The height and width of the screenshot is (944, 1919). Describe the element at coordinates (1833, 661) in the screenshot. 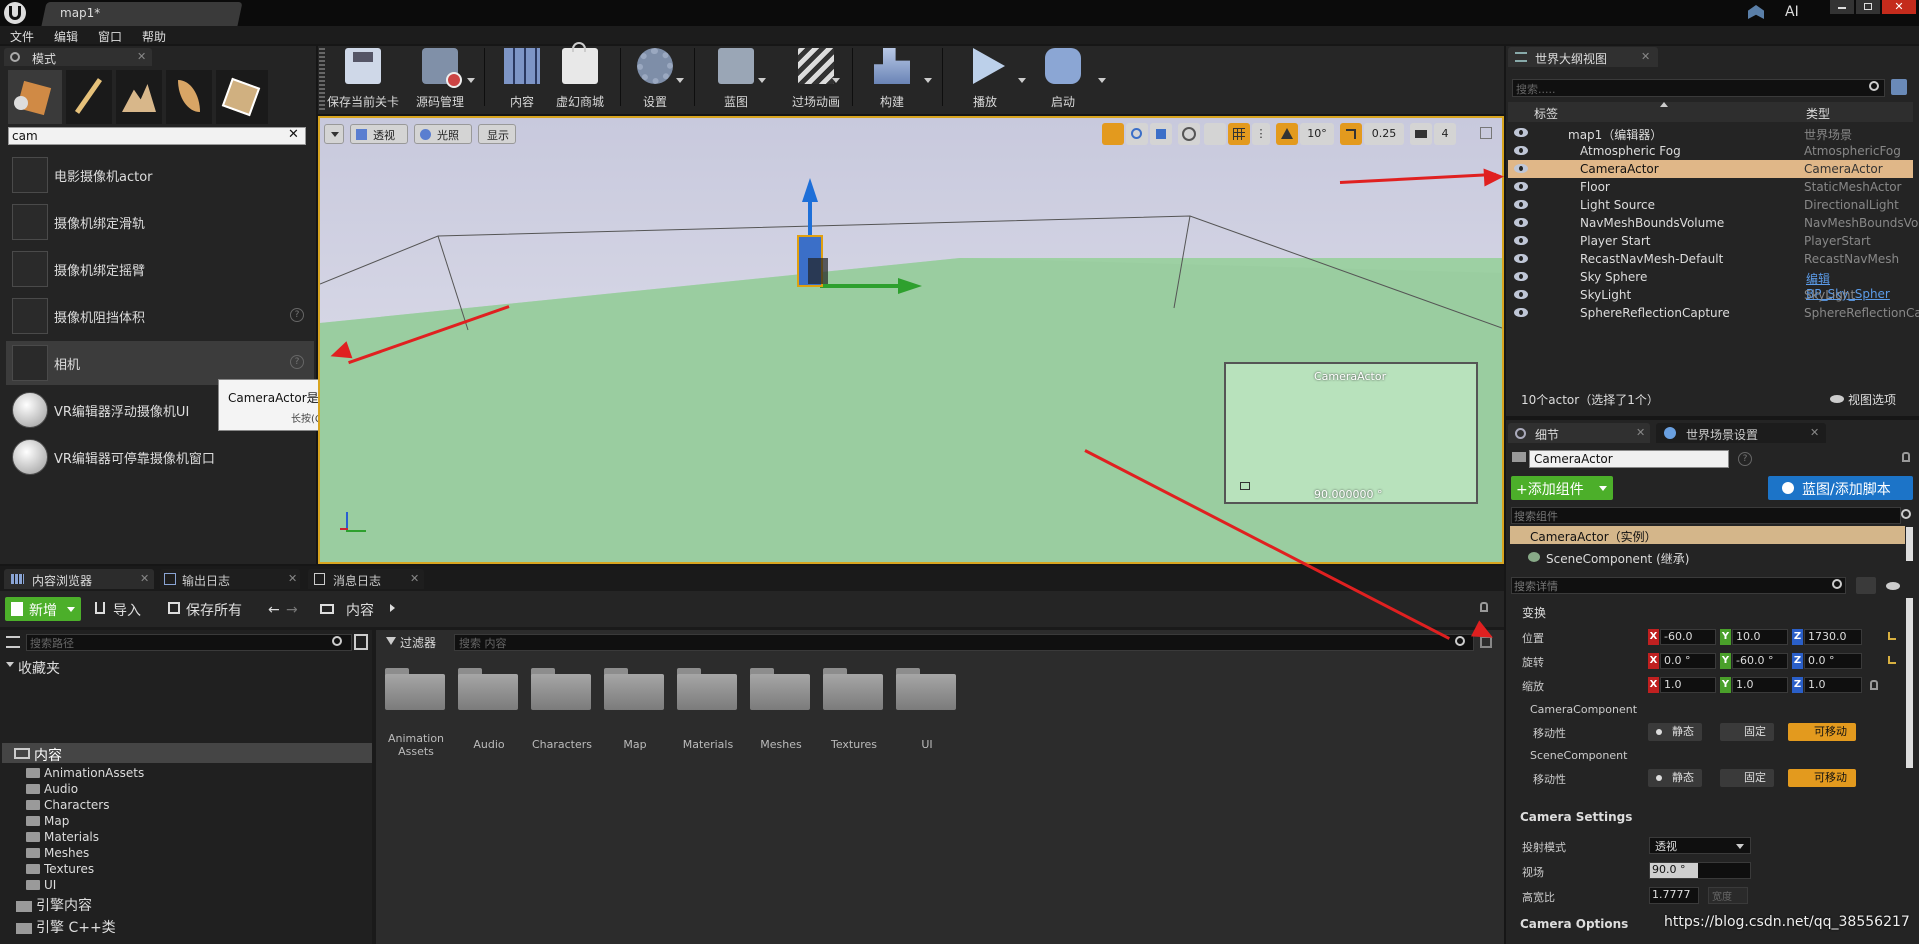

I see `rotation-z-input: 0.0 °` at that location.